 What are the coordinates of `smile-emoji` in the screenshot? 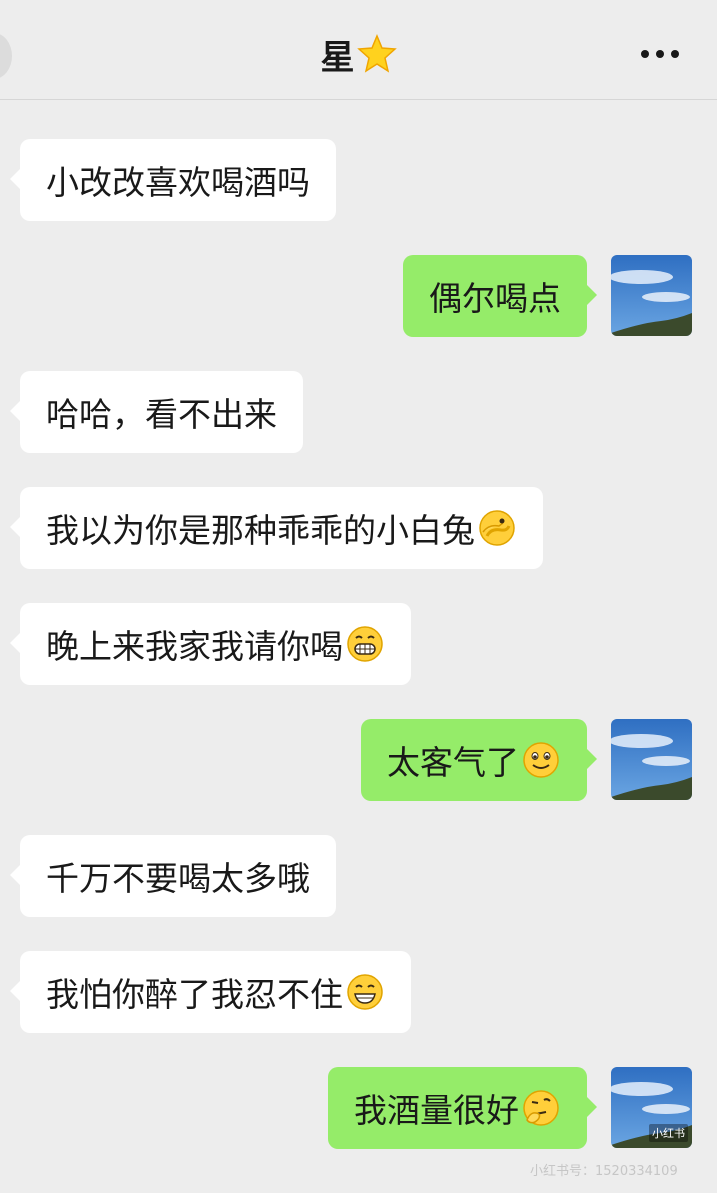 It's located at (541, 760).